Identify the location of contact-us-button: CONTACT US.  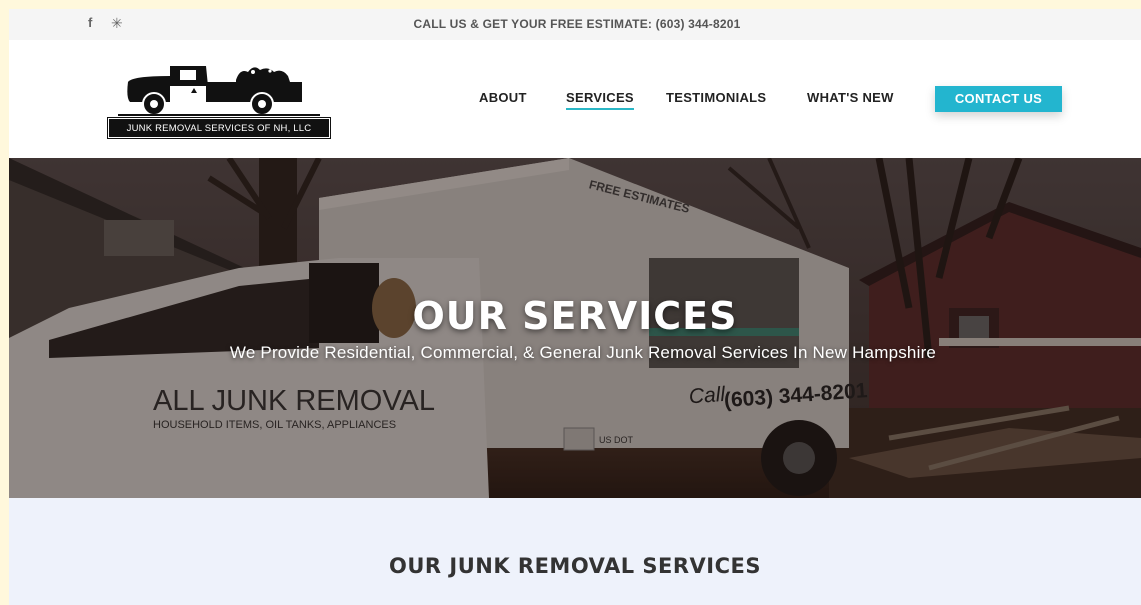
(998, 99).